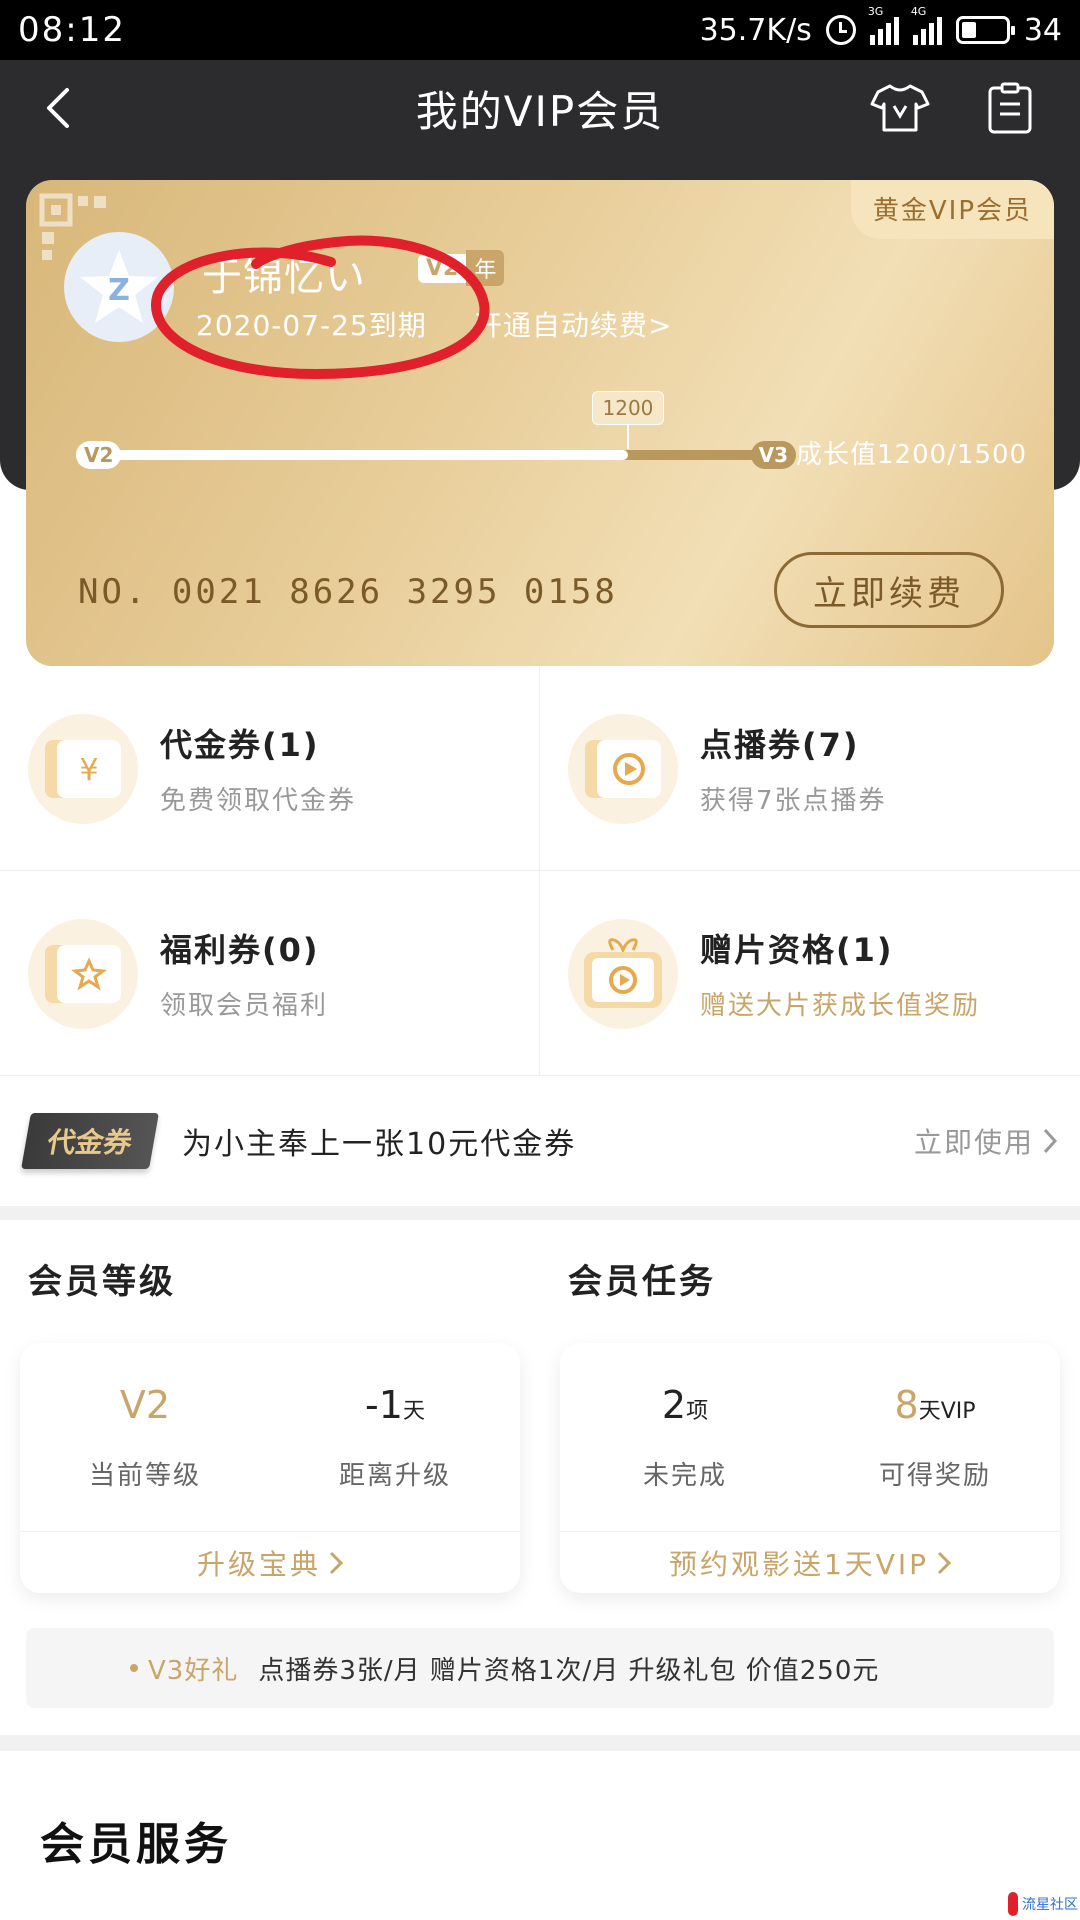 Image resolution: width=1080 pixels, height=1920 pixels. What do you see at coordinates (985, 30) in the screenshot?
I see `battery-icon` at bounding box center [985, 30].